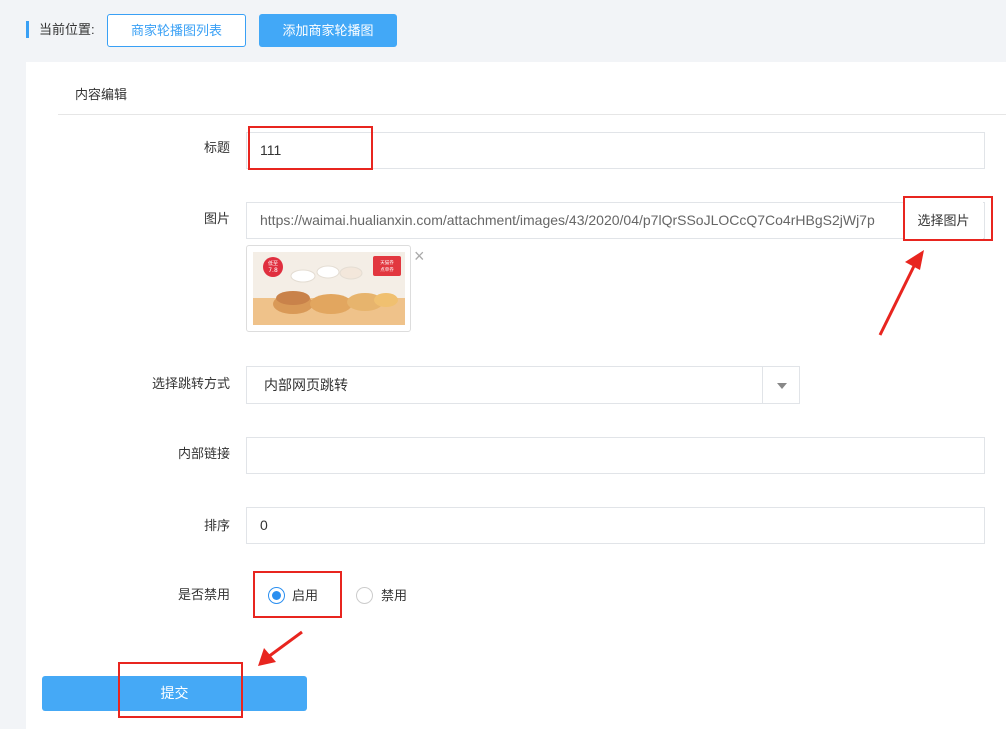  Describe the element at coordinates (943, 220) in the screenshot. I see `choose-image-button: 选择图片` at that location.